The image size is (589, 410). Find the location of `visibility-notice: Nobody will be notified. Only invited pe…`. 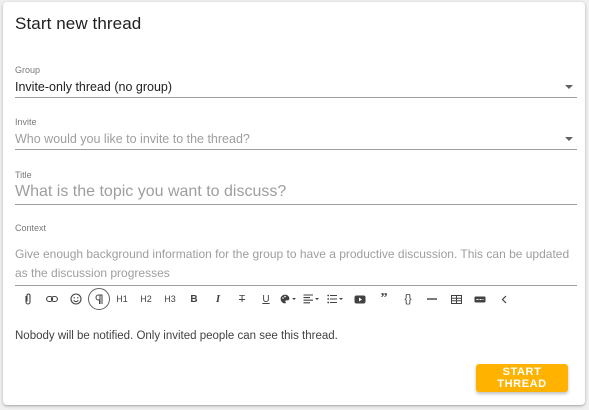

visibility-notice: Nobody will be notified. Only invited pe… is located at coordinates (176, 336).